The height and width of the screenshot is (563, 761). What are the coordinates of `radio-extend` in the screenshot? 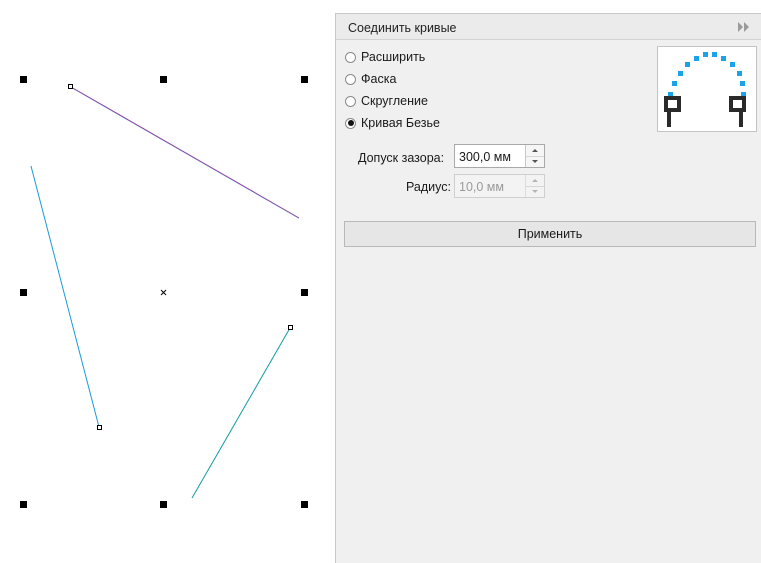 It's located at (350, 57).